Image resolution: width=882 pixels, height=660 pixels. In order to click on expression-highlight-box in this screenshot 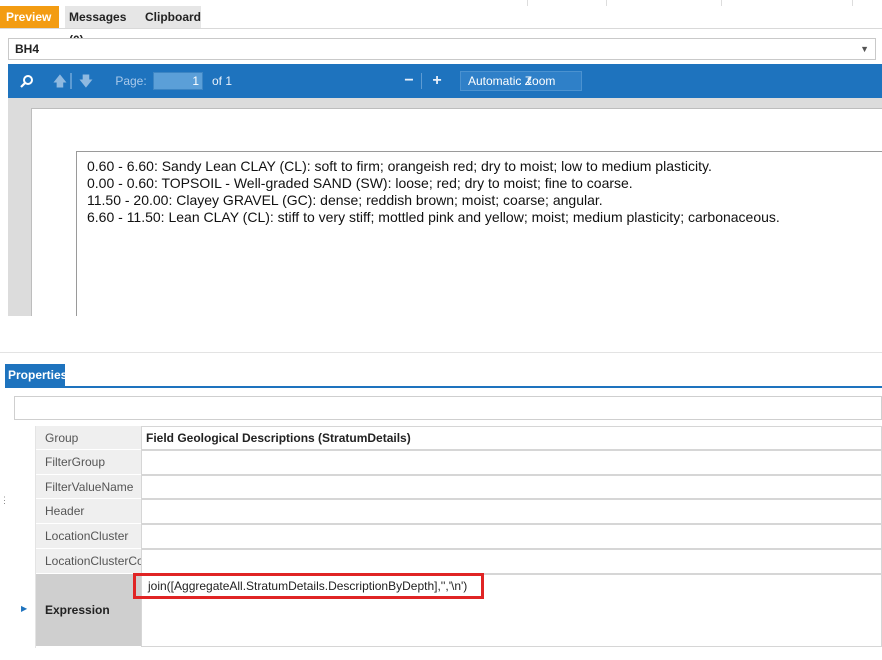, I will do `click(308, 586)`.